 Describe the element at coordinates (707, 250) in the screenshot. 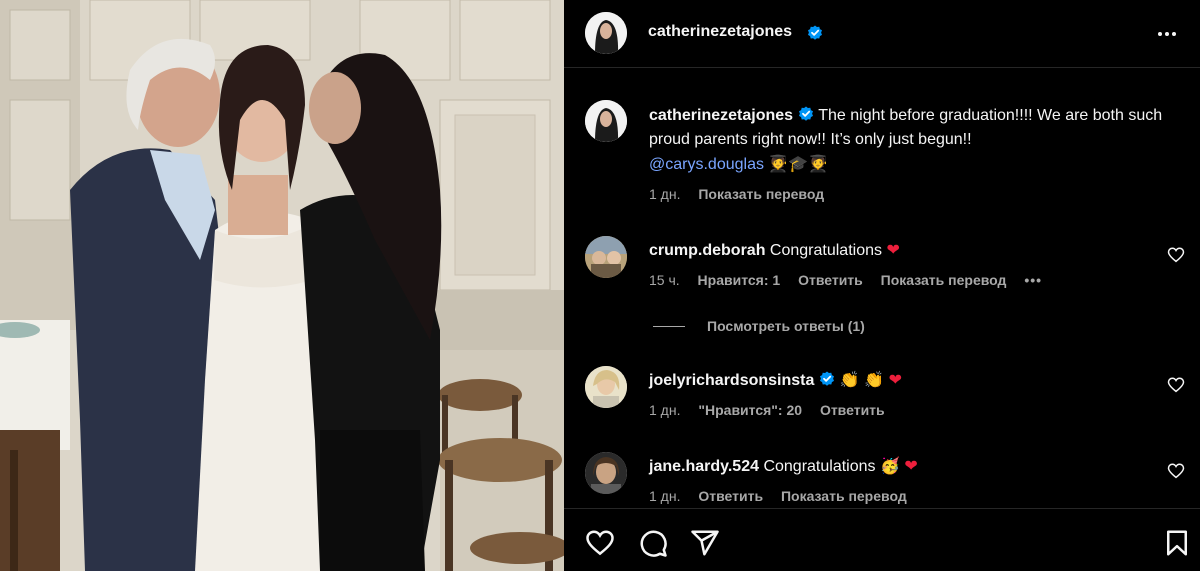

I see `comment-username: crump.deborah` at that location.